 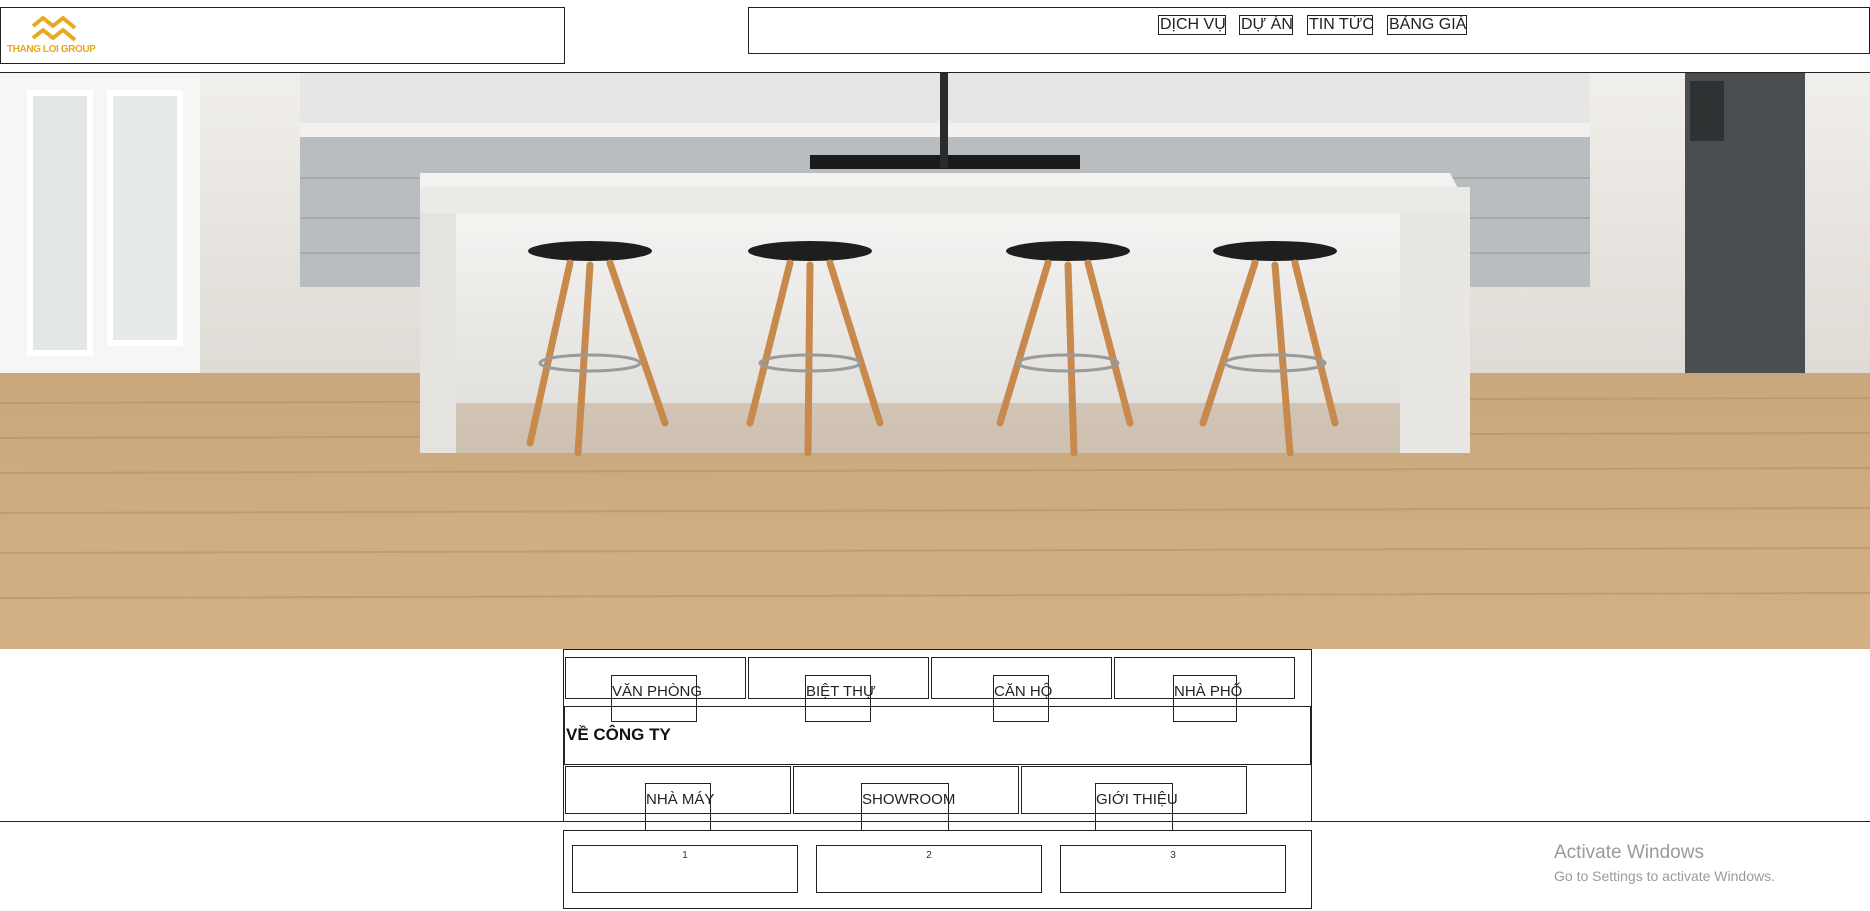 I want to click on slider: 1 2 3, so click(x=937, y=869).